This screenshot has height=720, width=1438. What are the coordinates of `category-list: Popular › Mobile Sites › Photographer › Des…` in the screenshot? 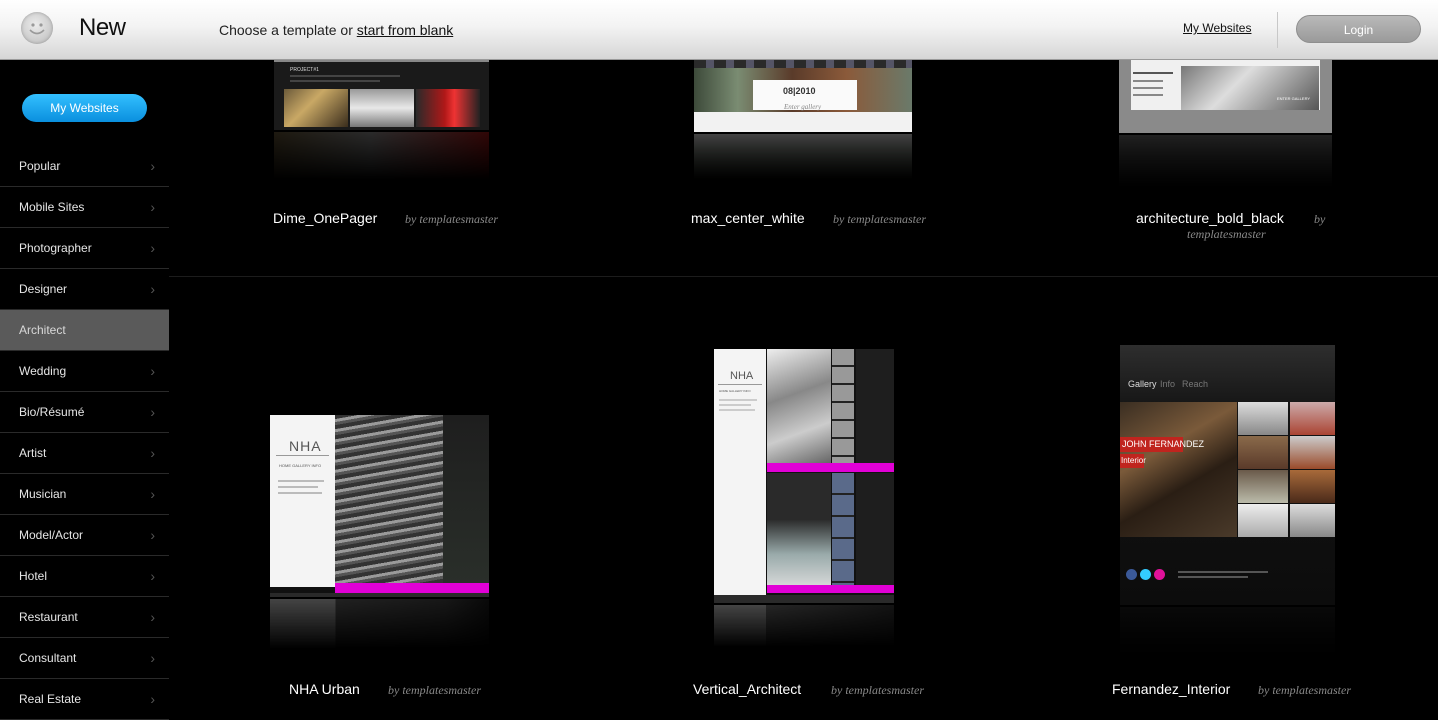 It's located at (84, 433).